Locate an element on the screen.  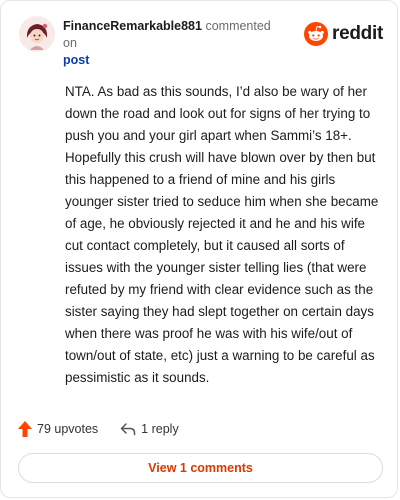
comment-meta: FinanceRemarkable881 commented on post is located at coordinates (173, 43).